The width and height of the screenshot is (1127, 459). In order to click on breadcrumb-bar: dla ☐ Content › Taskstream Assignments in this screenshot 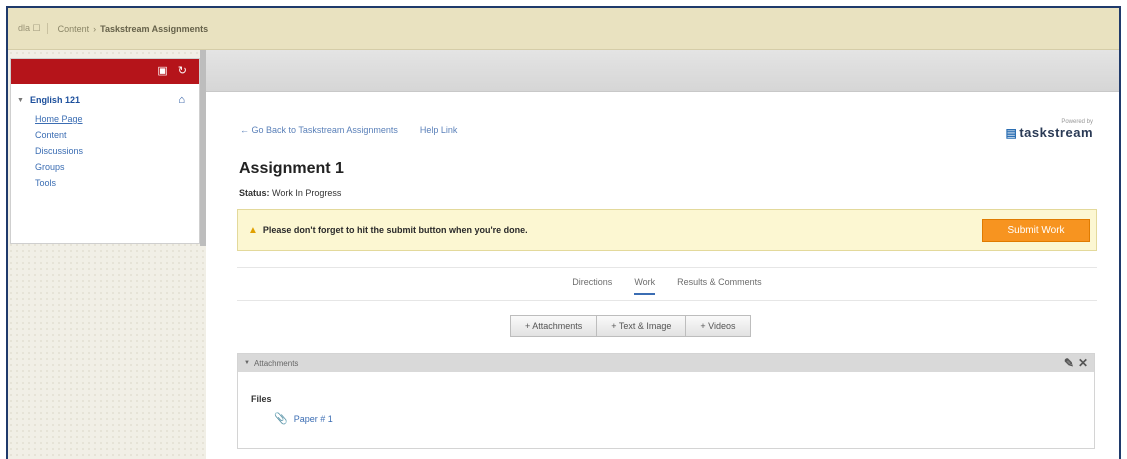, I will do `click(563, 29)`.